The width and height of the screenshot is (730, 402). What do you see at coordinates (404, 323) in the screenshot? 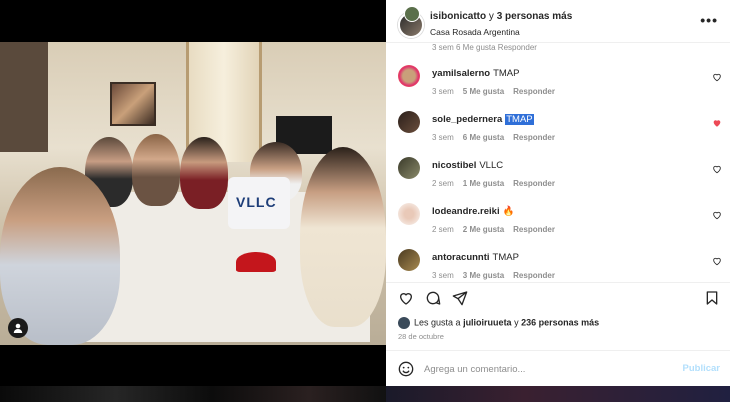
I see `liker-avatar` at bounding box center [404, 323].